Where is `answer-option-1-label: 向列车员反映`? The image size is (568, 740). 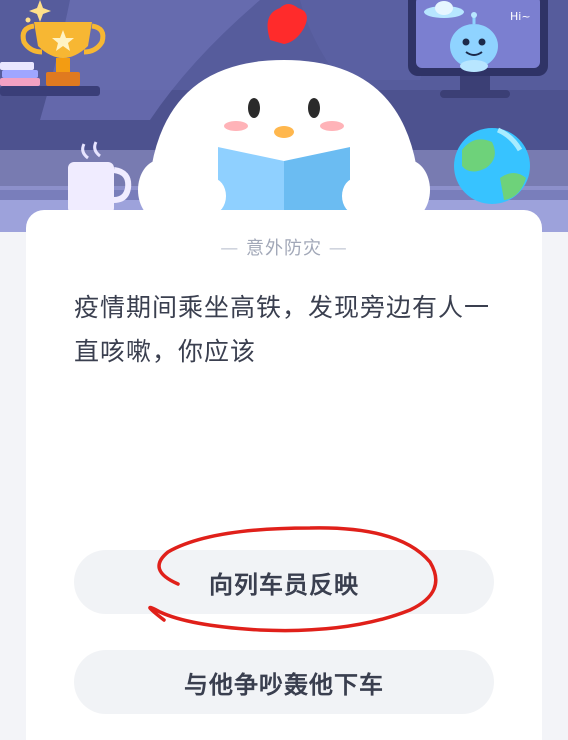 answer-option-1-label: 向列车员反映 is located at coordinates (284, 584).